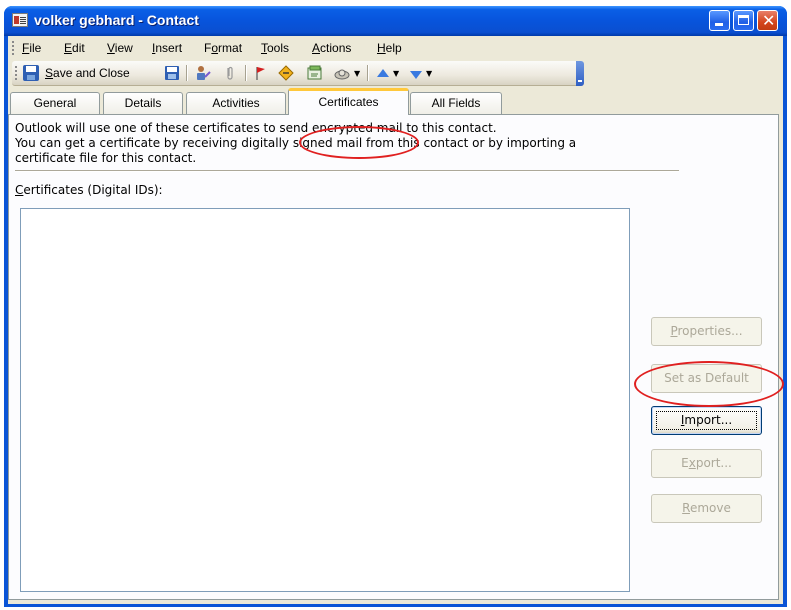 The image size is (791, 610). I want to click on tab-all-fields: All Fields, so click(456, 103).